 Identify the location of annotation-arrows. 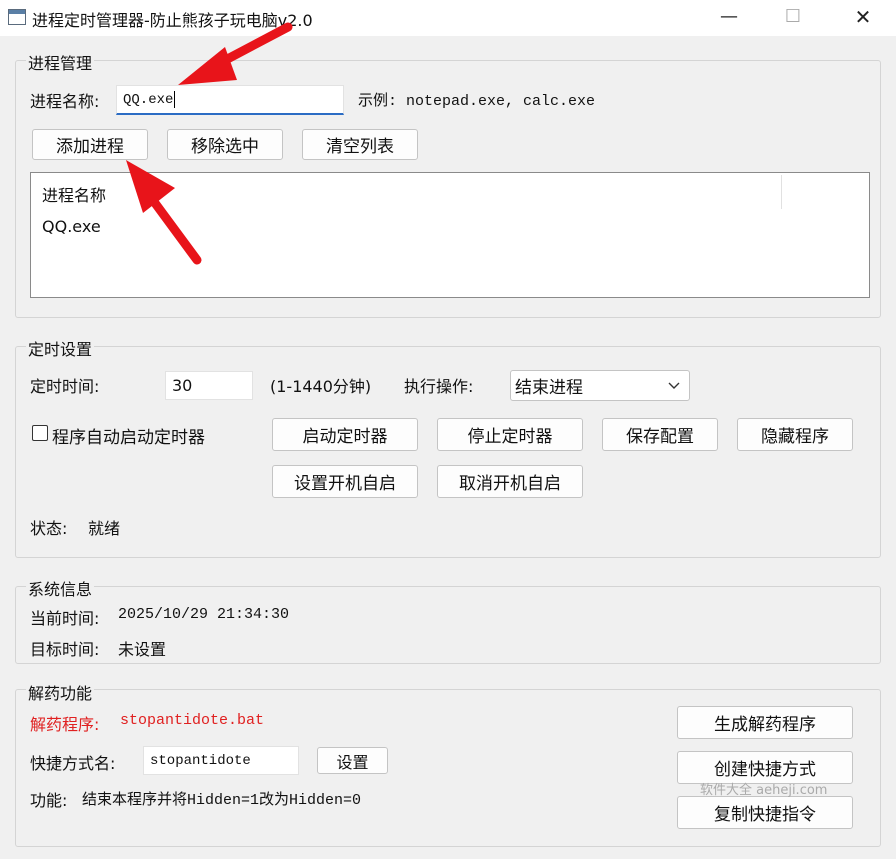
(209, 143).